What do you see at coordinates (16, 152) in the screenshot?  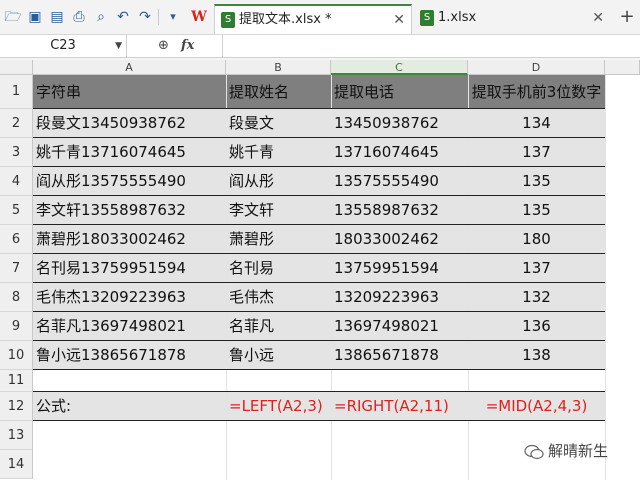 I see `row-header: 3` at bounding box center [16, 152].